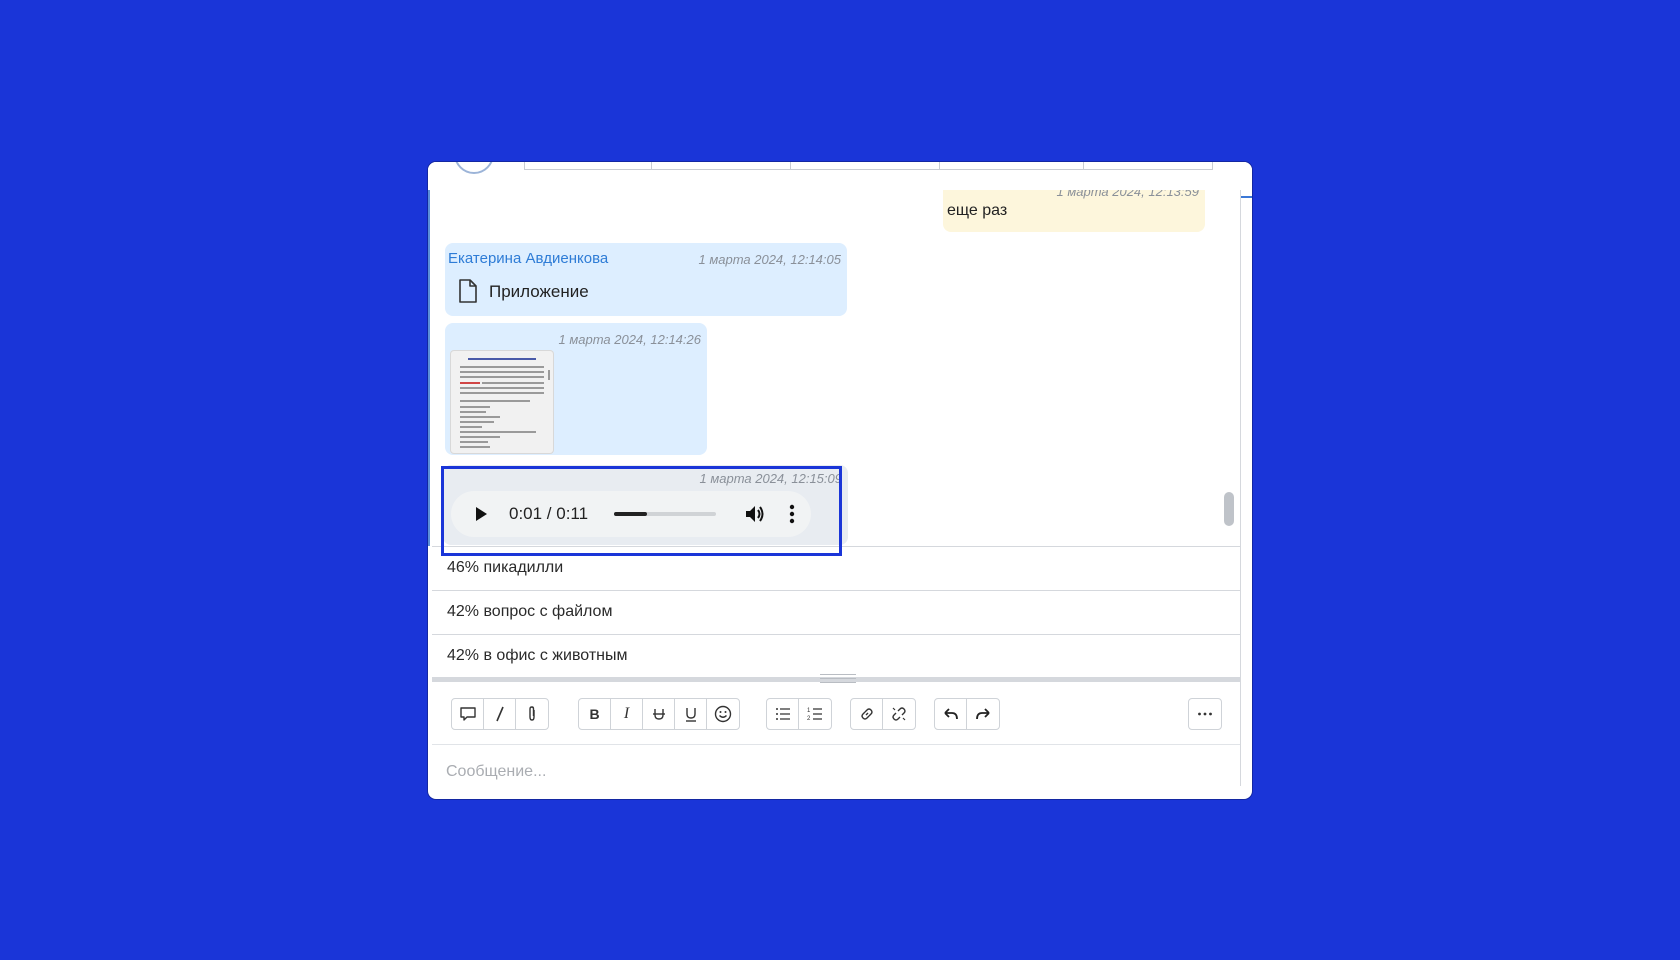 The width and height of the screenshot is (1680, 960). Describe the element at coordinates (951, 714) in the screenshot. I see `undo-icon` at that location.